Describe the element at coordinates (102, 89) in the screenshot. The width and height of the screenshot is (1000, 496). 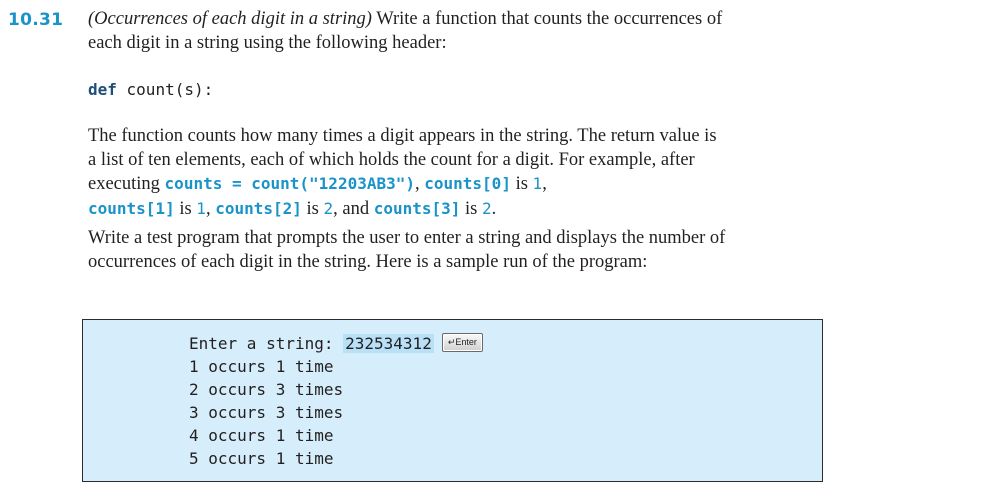
I see `def-keyword: def` at that location.